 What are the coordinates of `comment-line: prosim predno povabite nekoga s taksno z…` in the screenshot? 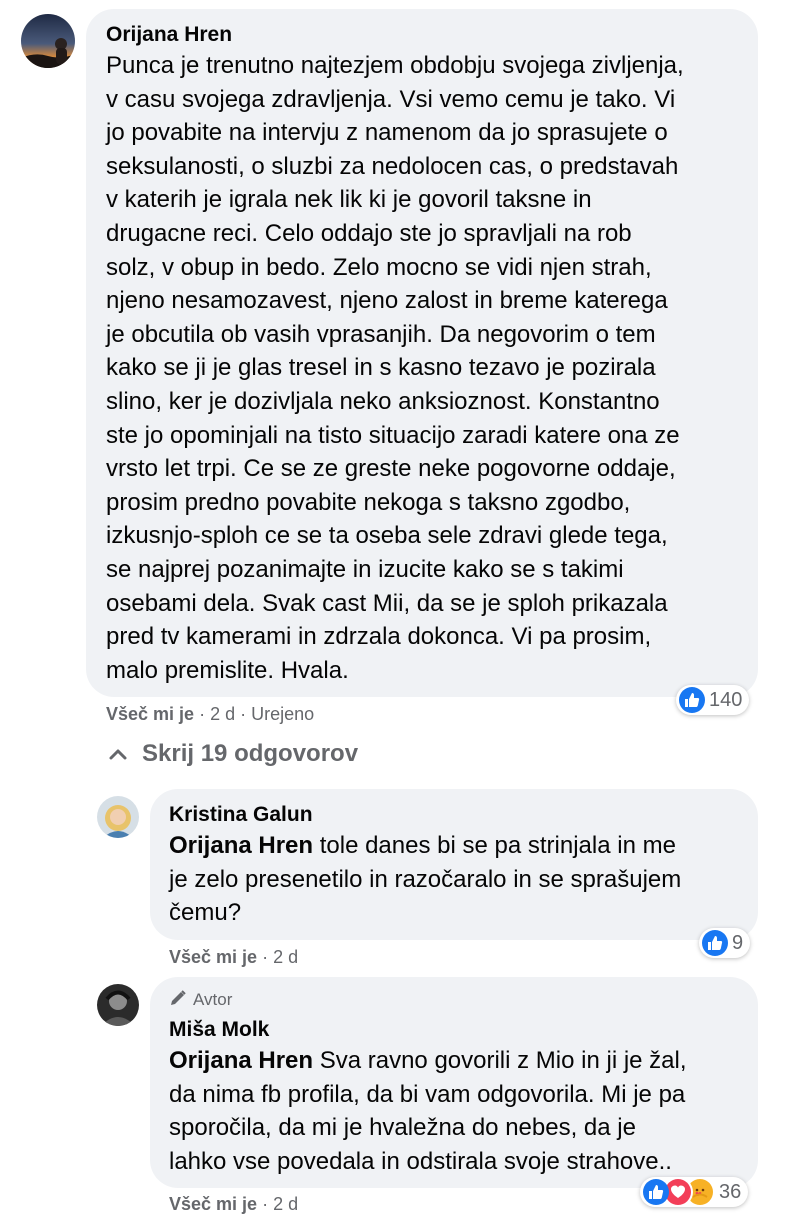 It's located at (368, 502).